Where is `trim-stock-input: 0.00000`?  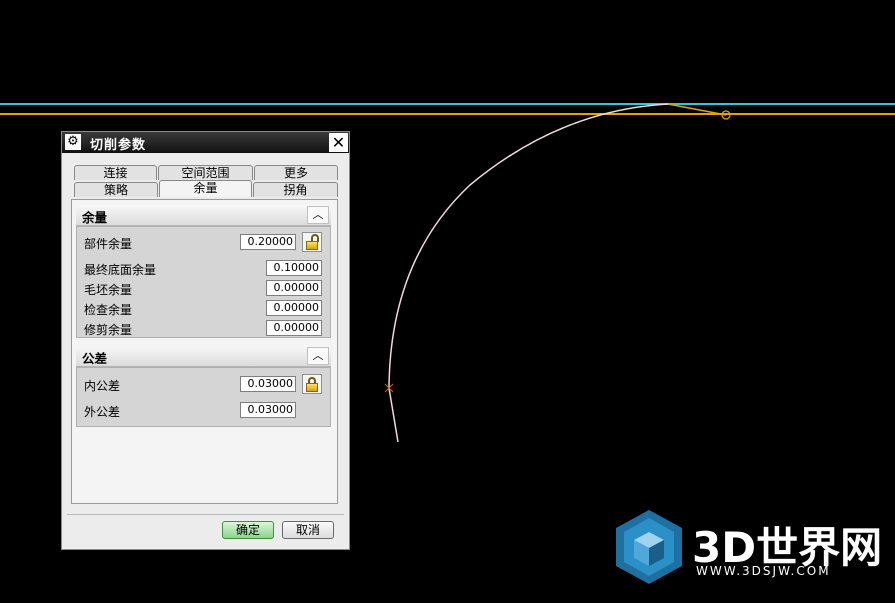 trim-stock-input: 0.00000 is located at coordinates (294, 328).